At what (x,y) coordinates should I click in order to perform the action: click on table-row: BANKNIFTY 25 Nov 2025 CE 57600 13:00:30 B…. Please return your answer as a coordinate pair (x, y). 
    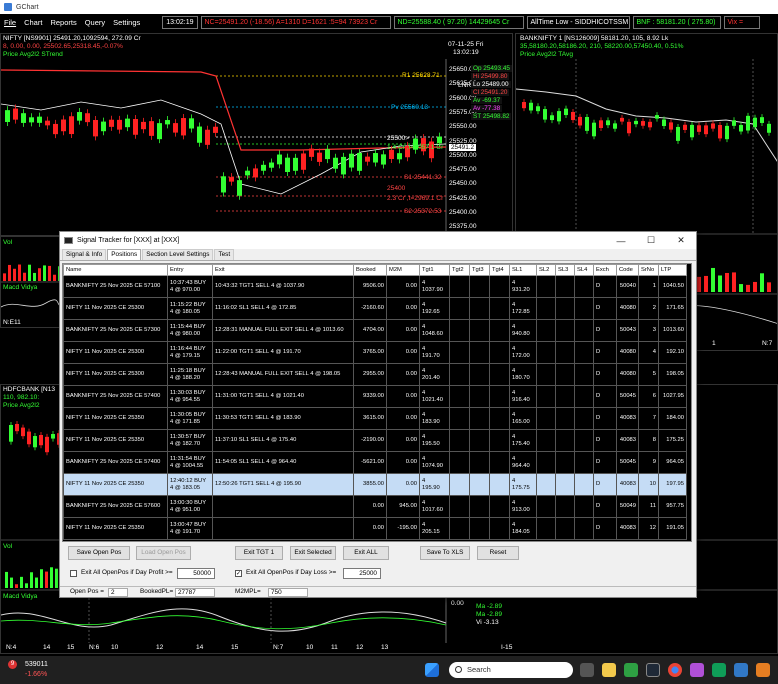
    Looking at the image, I should click on (375, 506).